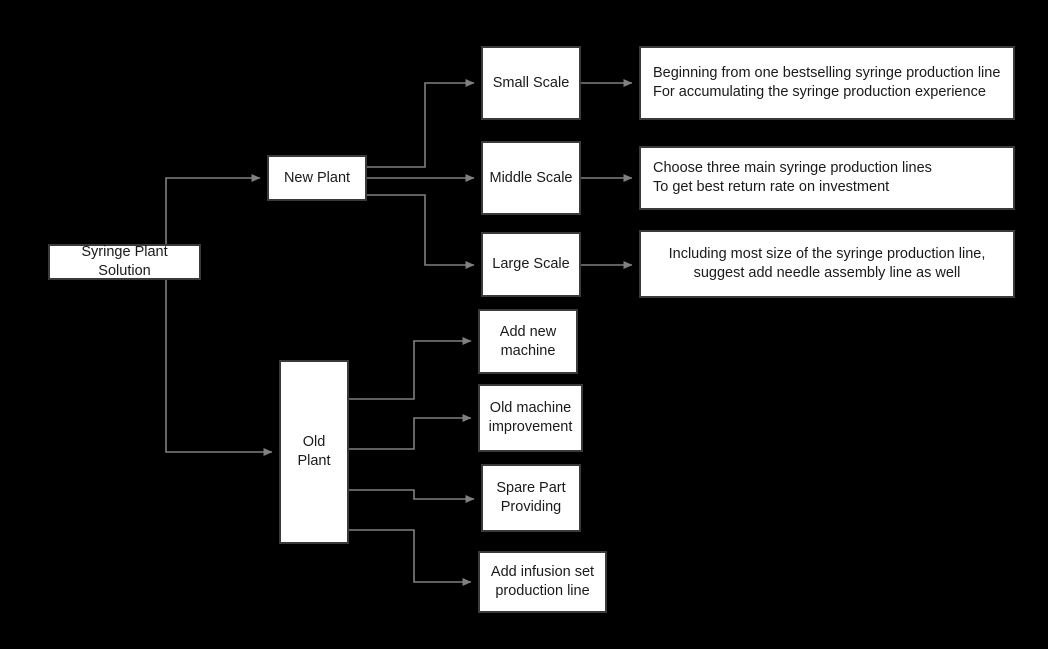 The width and height of the screenshot is (1048, 649). I want to click on node-label: Add new machine, so click(528, 341).